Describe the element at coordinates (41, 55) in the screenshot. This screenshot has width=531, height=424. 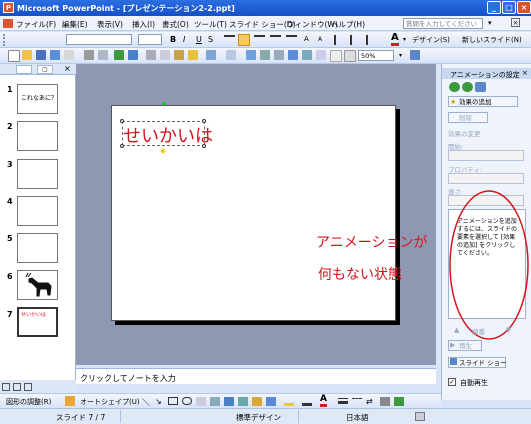
I see `save-icon` at that location.